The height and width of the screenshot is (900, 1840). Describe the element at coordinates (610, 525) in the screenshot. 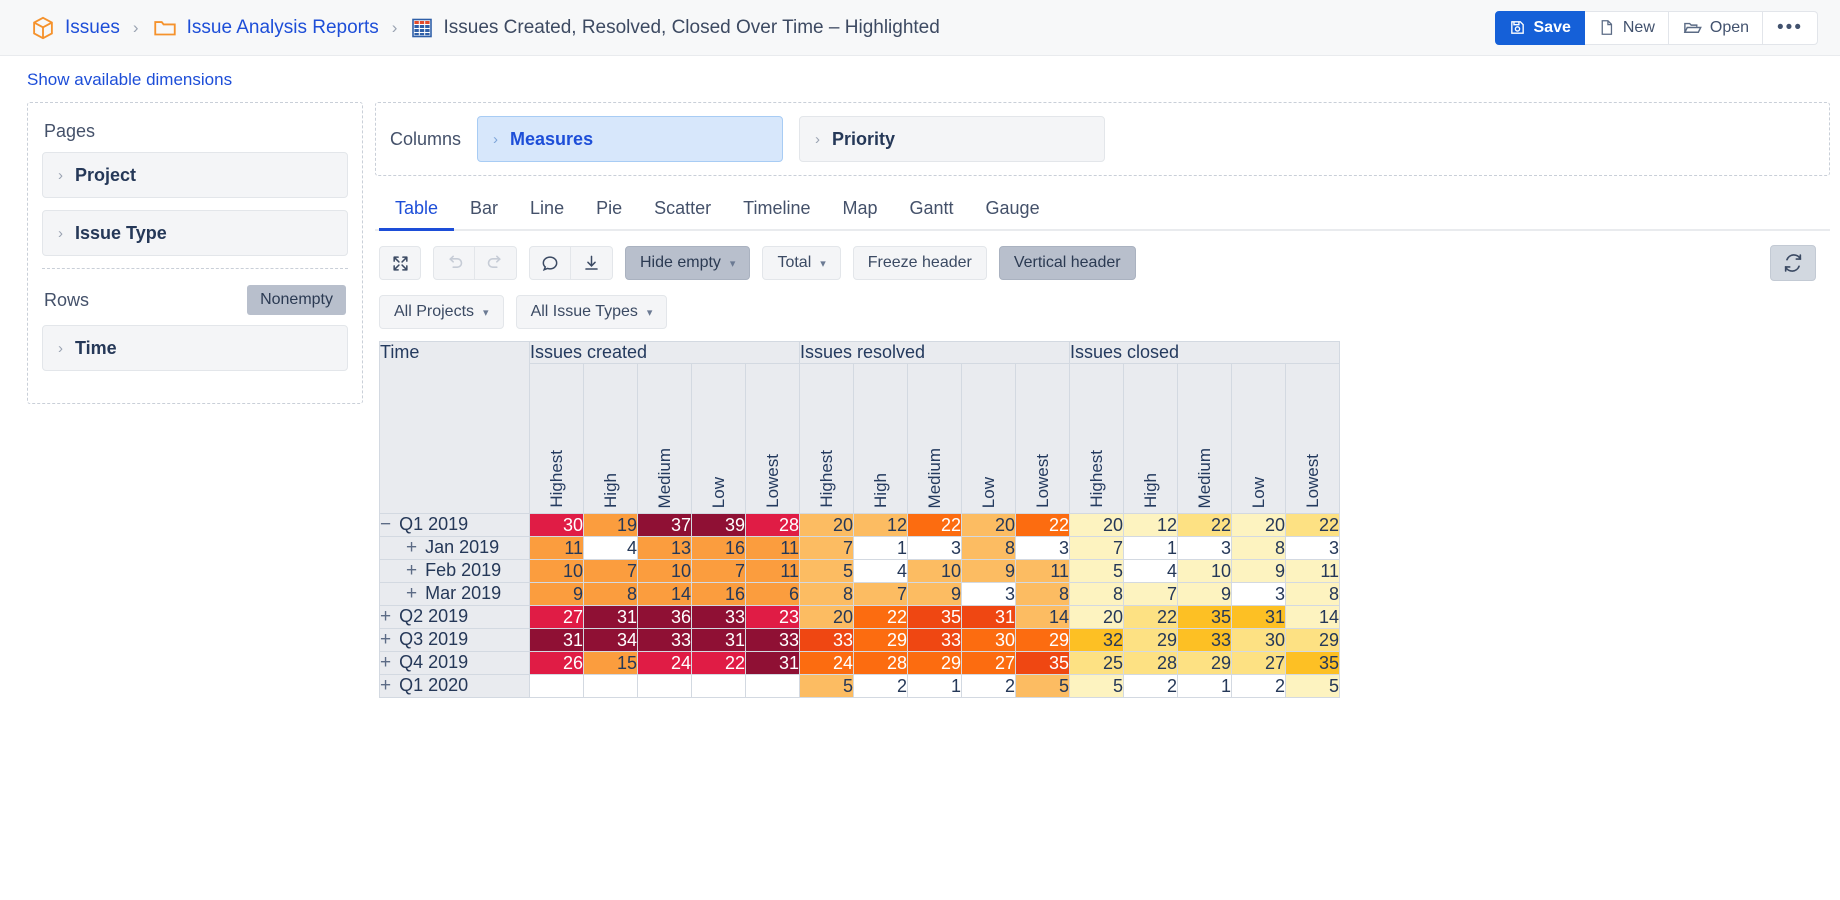

I see `cell-value: 19` at that location.